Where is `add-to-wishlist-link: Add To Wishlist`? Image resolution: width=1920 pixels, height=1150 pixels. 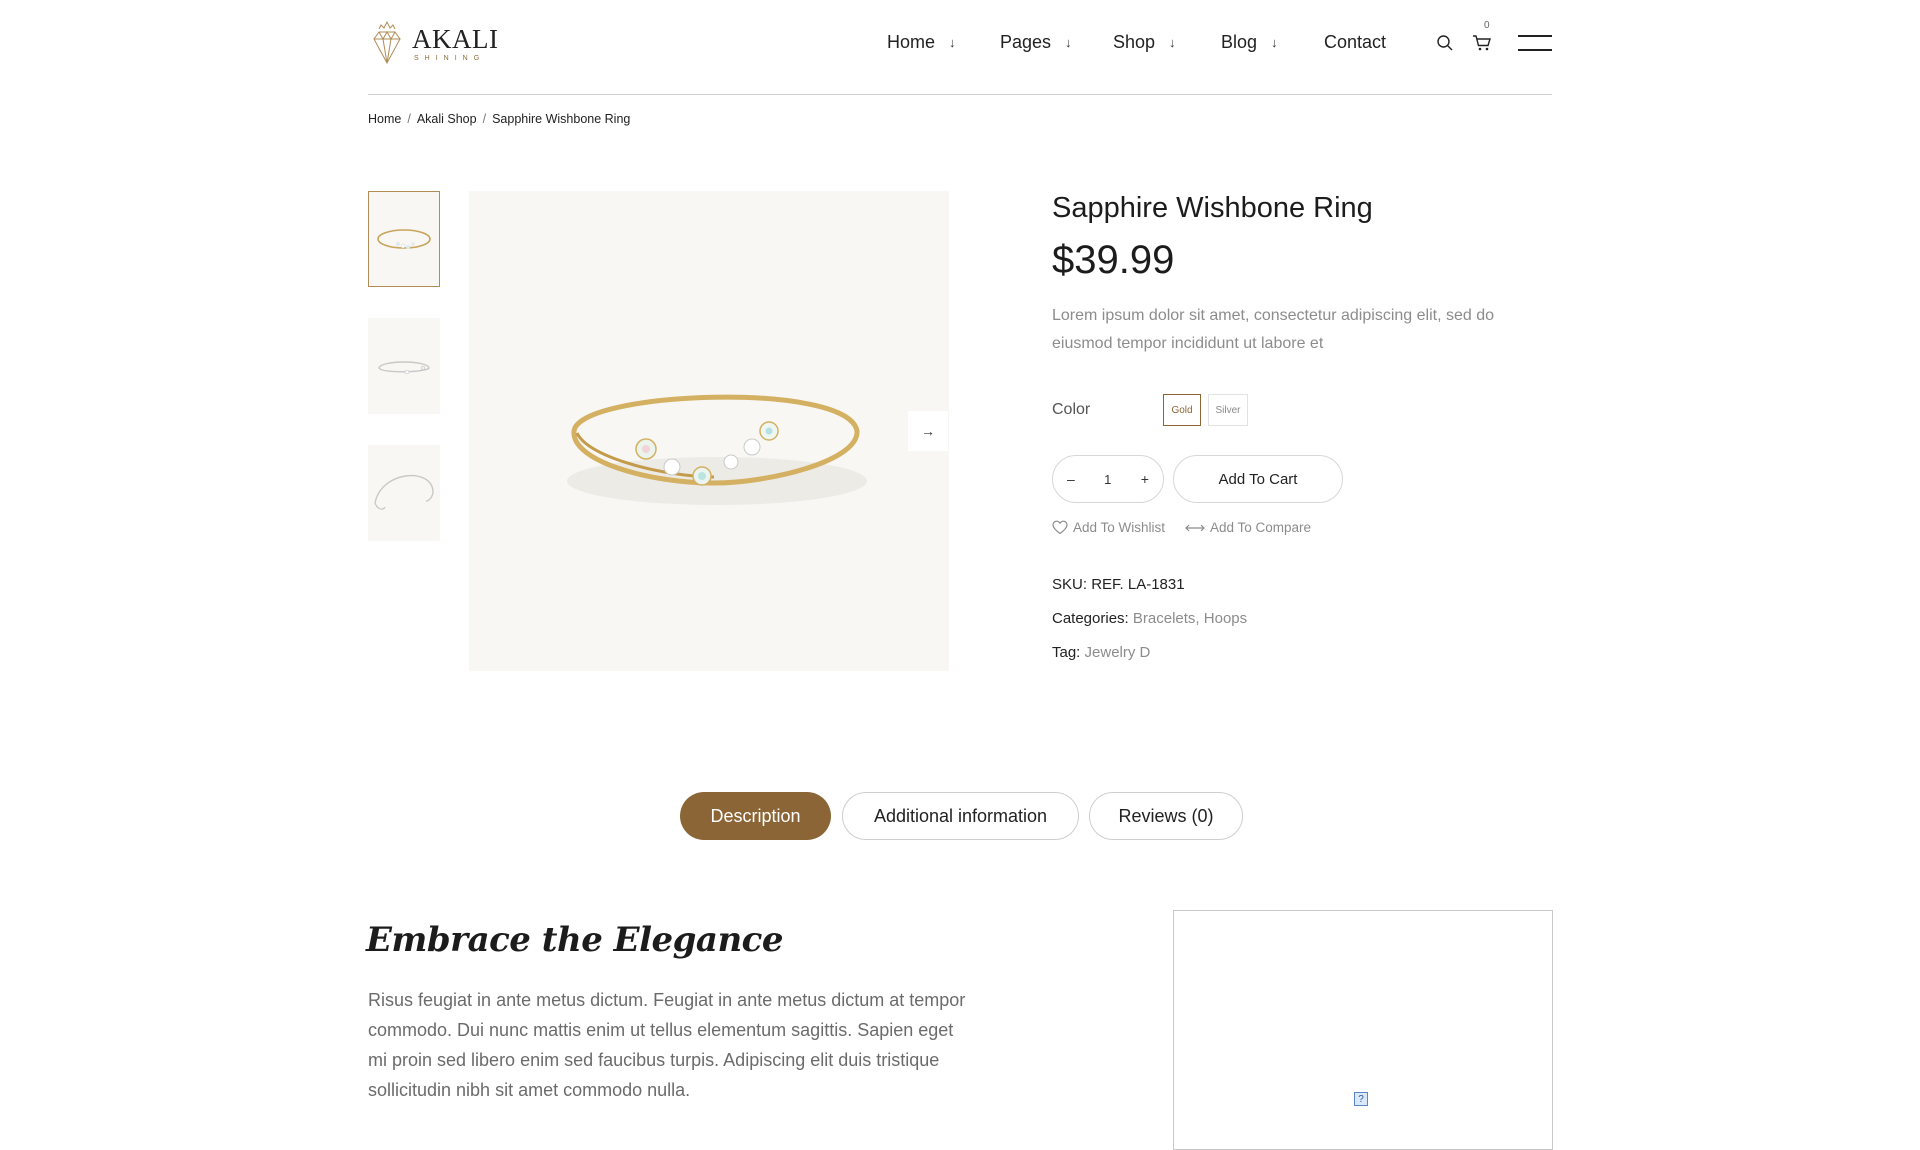 add-to-wishlist-link: Add To Wishlist is located at coordinates (1108, 527).